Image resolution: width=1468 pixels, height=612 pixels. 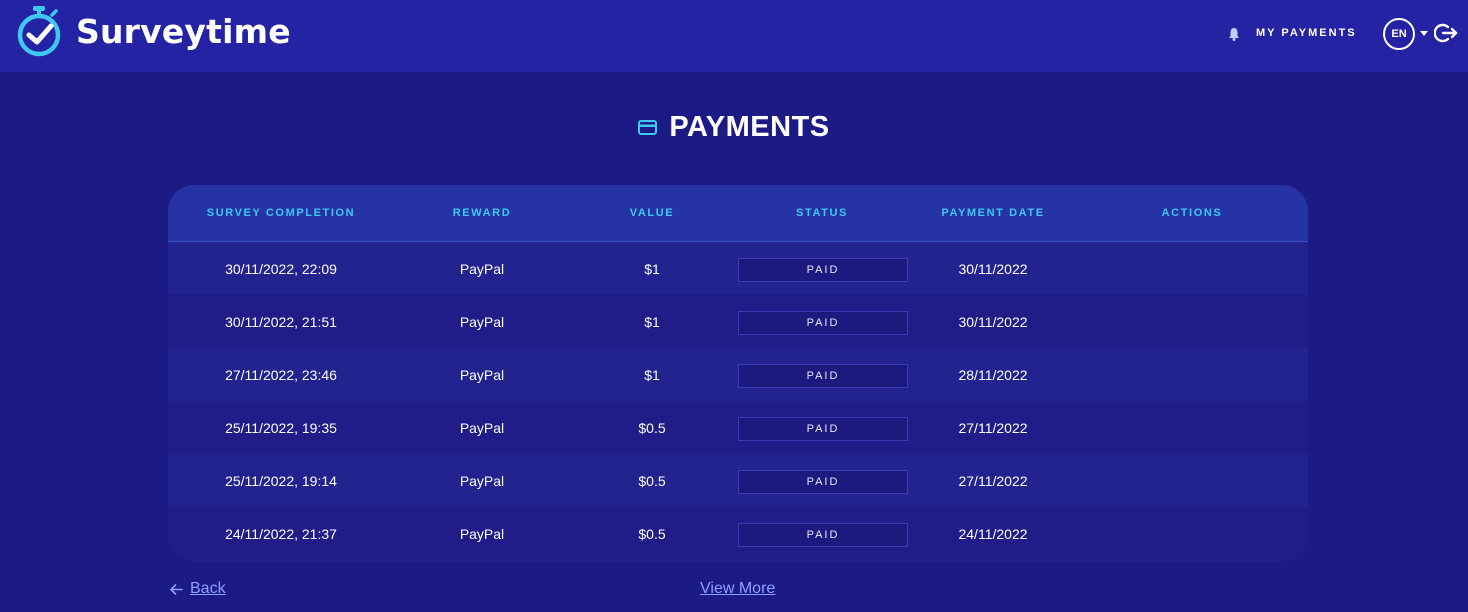 What do you see at coordinates (822, 213) in the screenshot?
I see `column-header-status: STATUS` at bounding box center [822, 213].